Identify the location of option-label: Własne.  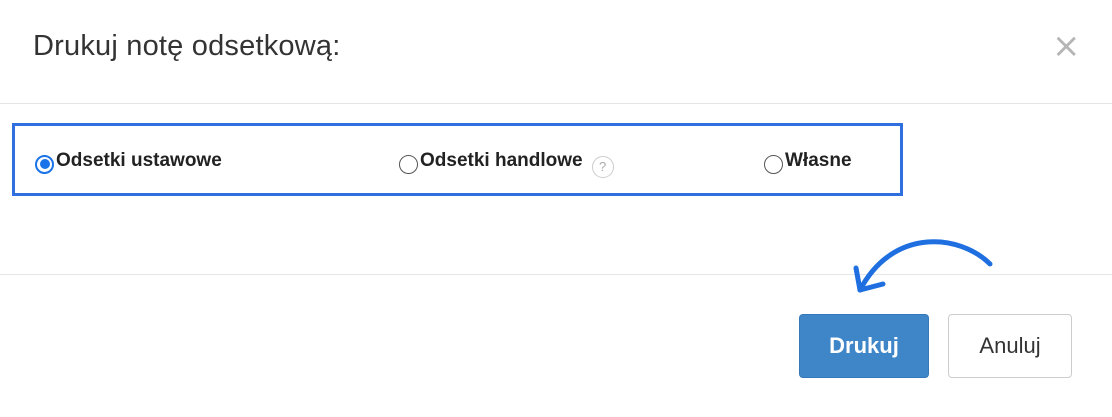
(818, 160).